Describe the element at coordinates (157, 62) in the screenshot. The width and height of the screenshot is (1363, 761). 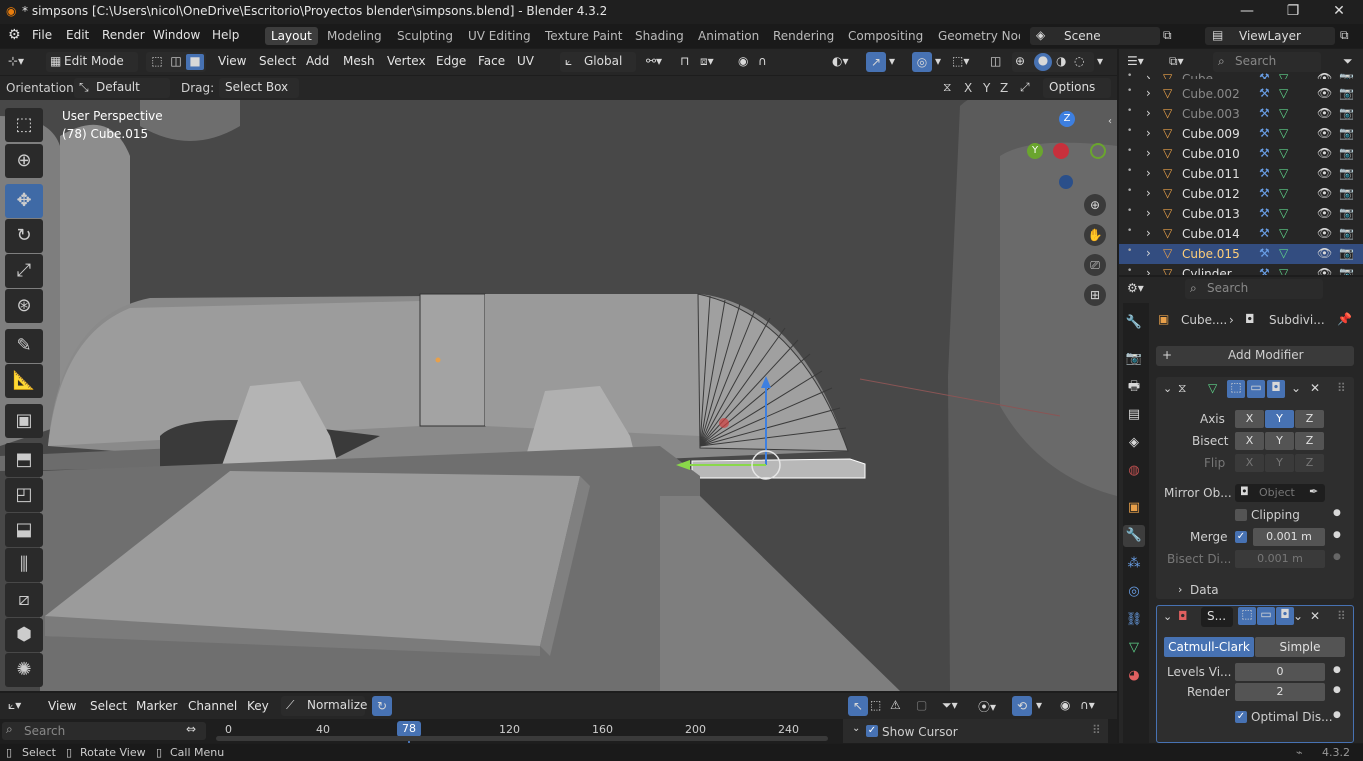
I see `vertex-select-icon: ⬚` at that location.